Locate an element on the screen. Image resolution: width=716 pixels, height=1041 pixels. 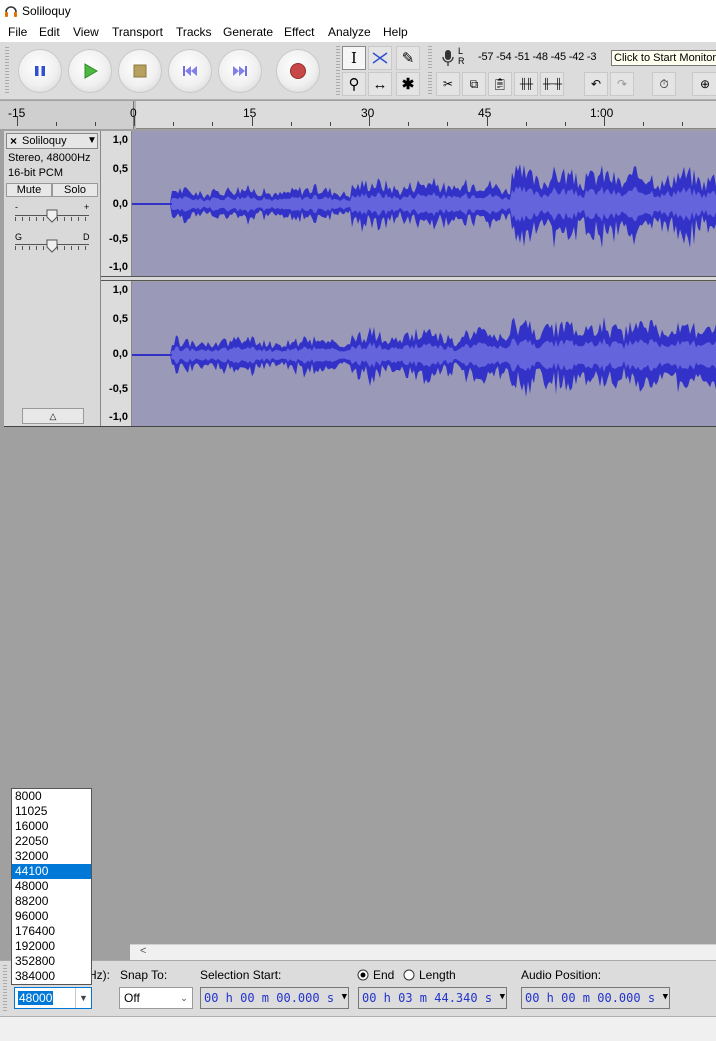
title-bar: Soliloquy is located at coordinates (358, 11).